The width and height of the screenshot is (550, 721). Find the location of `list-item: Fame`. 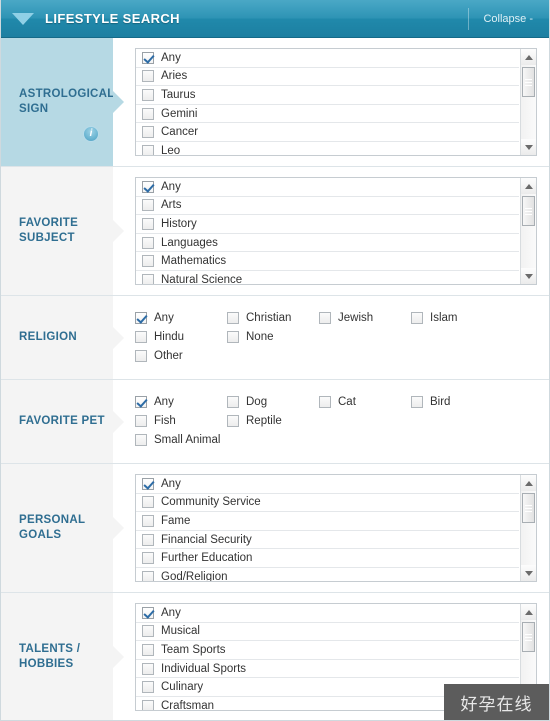

list-item: Fame is located at coordinates (327, 521).